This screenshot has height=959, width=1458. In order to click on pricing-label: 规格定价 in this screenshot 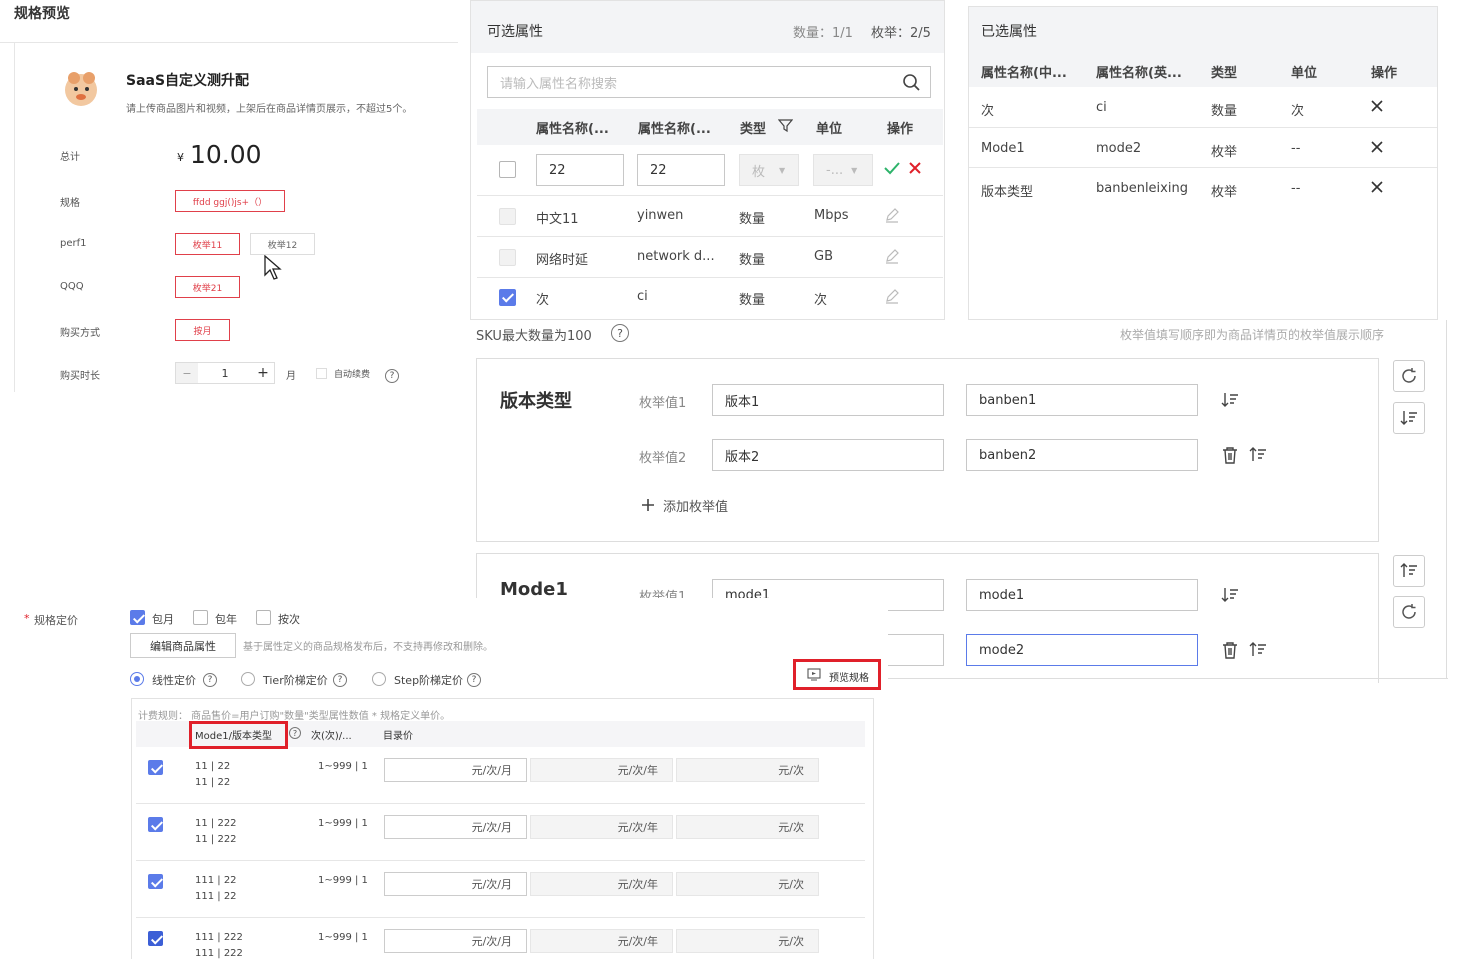, I will do `click(56, 620)`.